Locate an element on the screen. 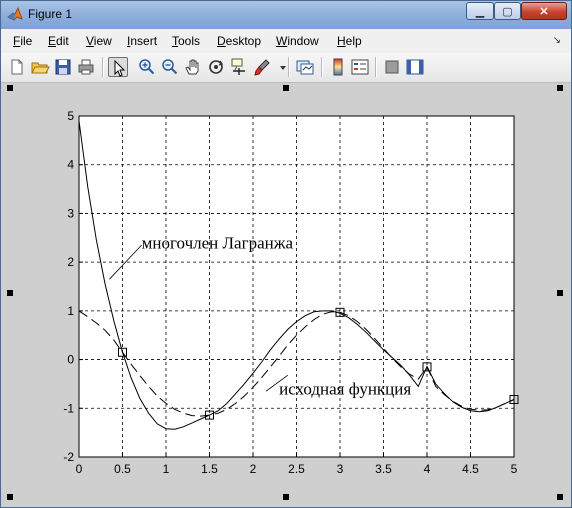 The height and width of the screenshot is (508, 572). menu-window: Window is located at coordinates (297, 41).